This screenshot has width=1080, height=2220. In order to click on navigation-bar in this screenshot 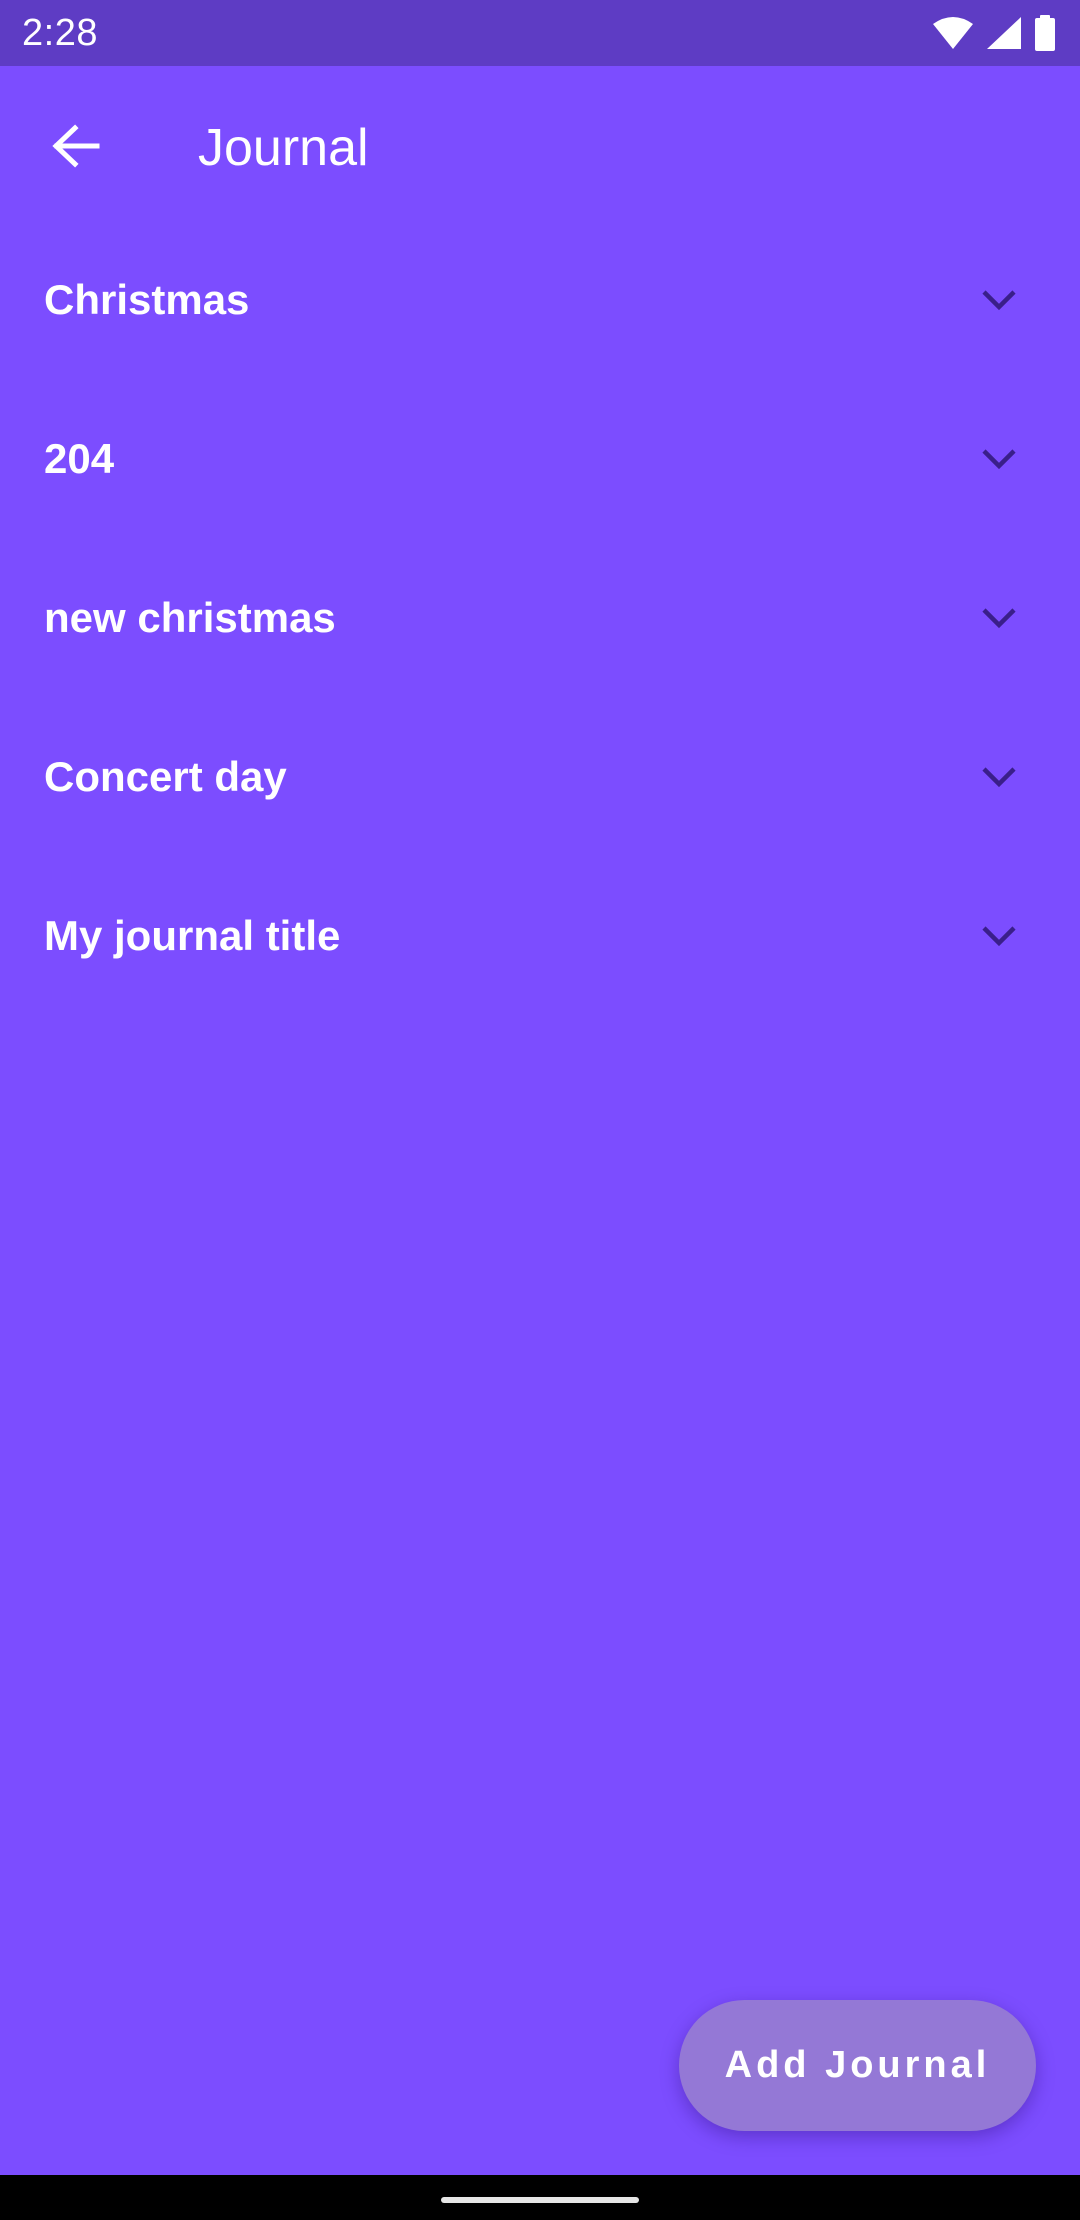, I will do `click(540, 2197)`.